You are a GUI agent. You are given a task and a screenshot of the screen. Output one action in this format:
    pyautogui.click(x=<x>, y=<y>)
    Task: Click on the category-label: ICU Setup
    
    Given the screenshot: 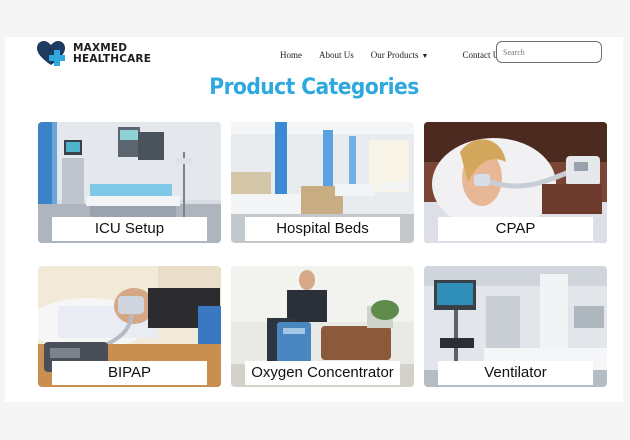 What is the action you would take?
    pyautogui.click(x=129, y=229)
    